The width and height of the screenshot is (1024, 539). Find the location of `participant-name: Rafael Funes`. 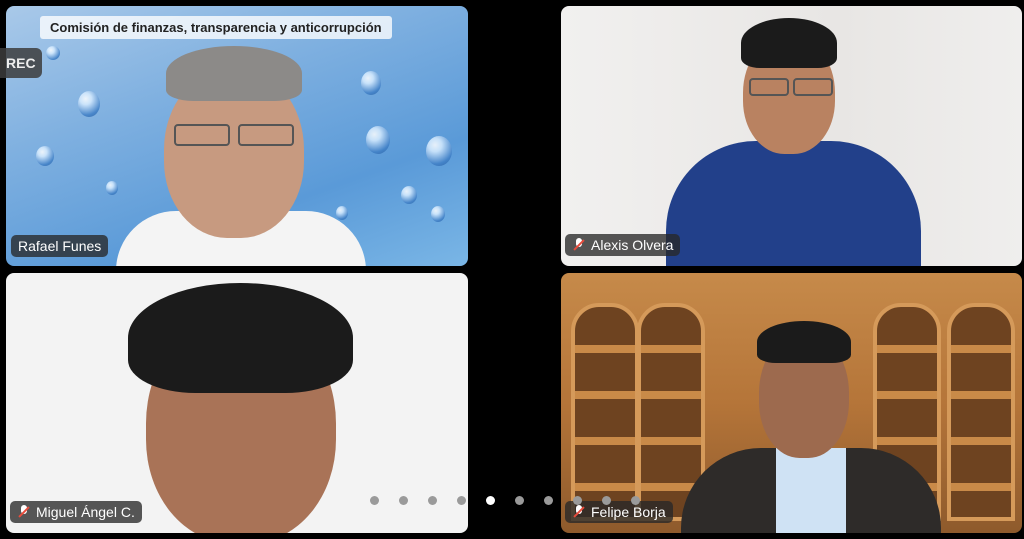

participant-name: Rafael Funes is located at coordinates (60, 246).